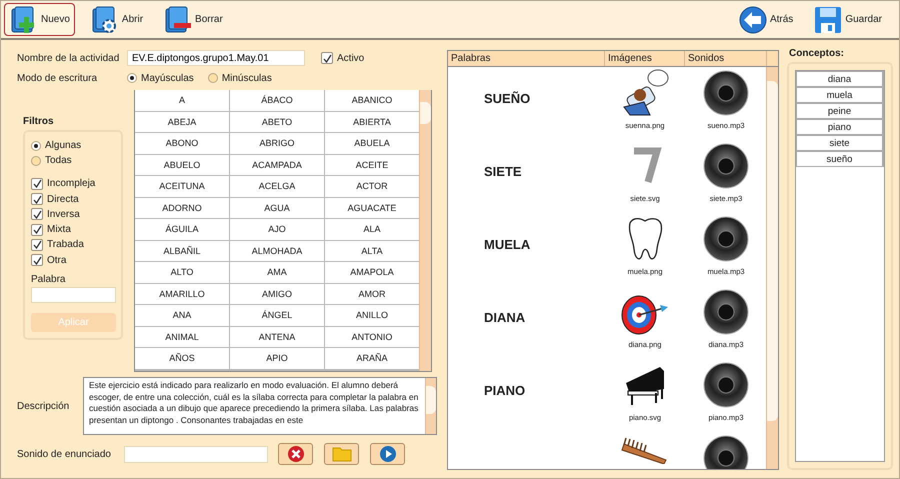  What do you see at coordinates (327, 58) in the screenshot?
I see `checkmark-icon` at bounding box center [327, 58].